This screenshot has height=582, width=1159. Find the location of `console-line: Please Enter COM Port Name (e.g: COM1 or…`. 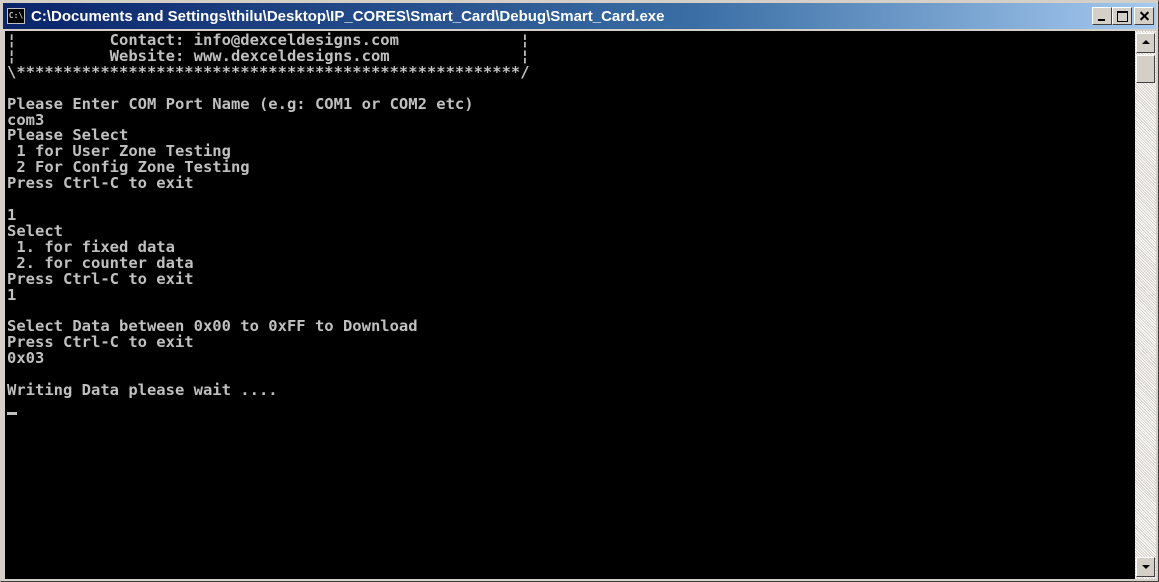

console-line: Please Enter COM Port Name (e.g: COM1 or… is located at coordinates (240, 103).